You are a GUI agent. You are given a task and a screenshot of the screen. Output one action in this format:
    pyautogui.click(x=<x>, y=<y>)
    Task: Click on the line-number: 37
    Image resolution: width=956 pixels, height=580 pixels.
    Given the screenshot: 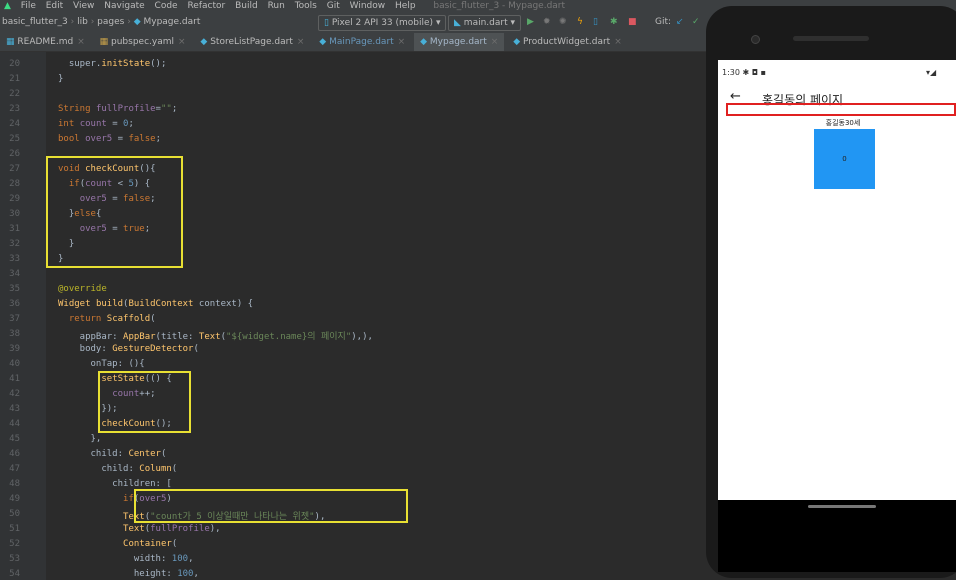 What is the action you would take?
    pyautogui.click(x=14, y=319)
    